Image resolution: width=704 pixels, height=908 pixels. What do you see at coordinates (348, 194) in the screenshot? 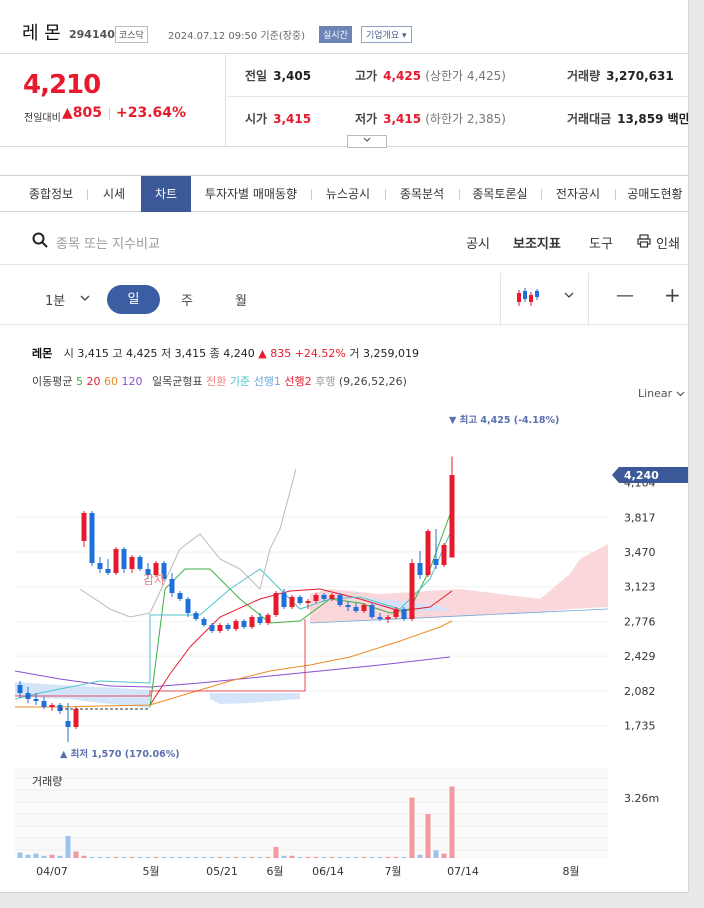
I see `tab-news: 뉴스공시` at bounding box center [348, 194].